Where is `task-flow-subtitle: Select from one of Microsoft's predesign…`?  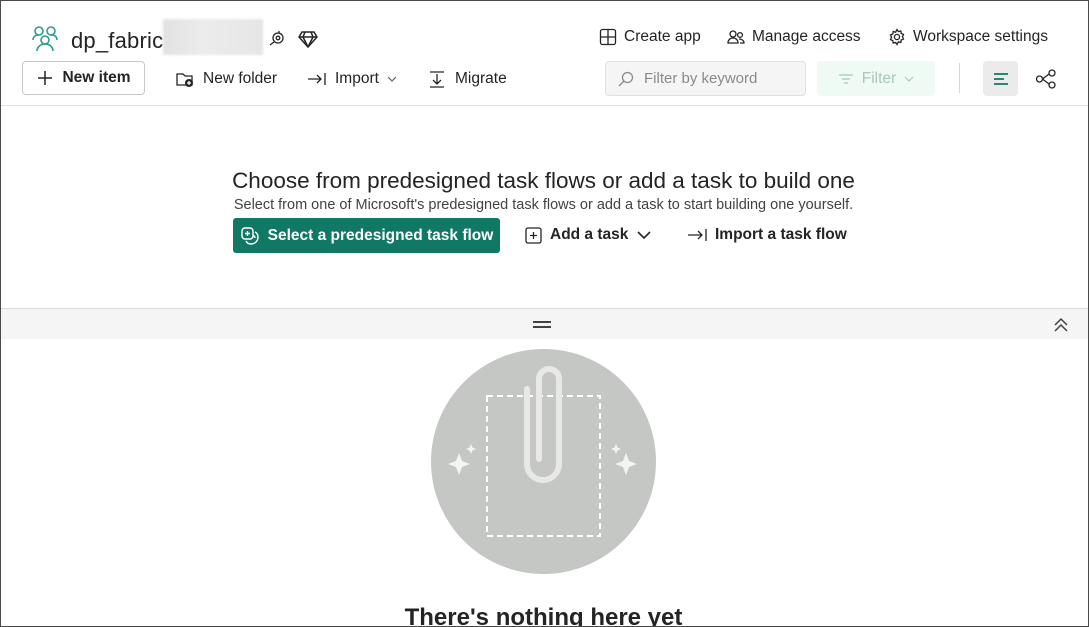
task-flow-subtitle: Select from one of Microsoft's predesign… is located at coordinates (543, 205).